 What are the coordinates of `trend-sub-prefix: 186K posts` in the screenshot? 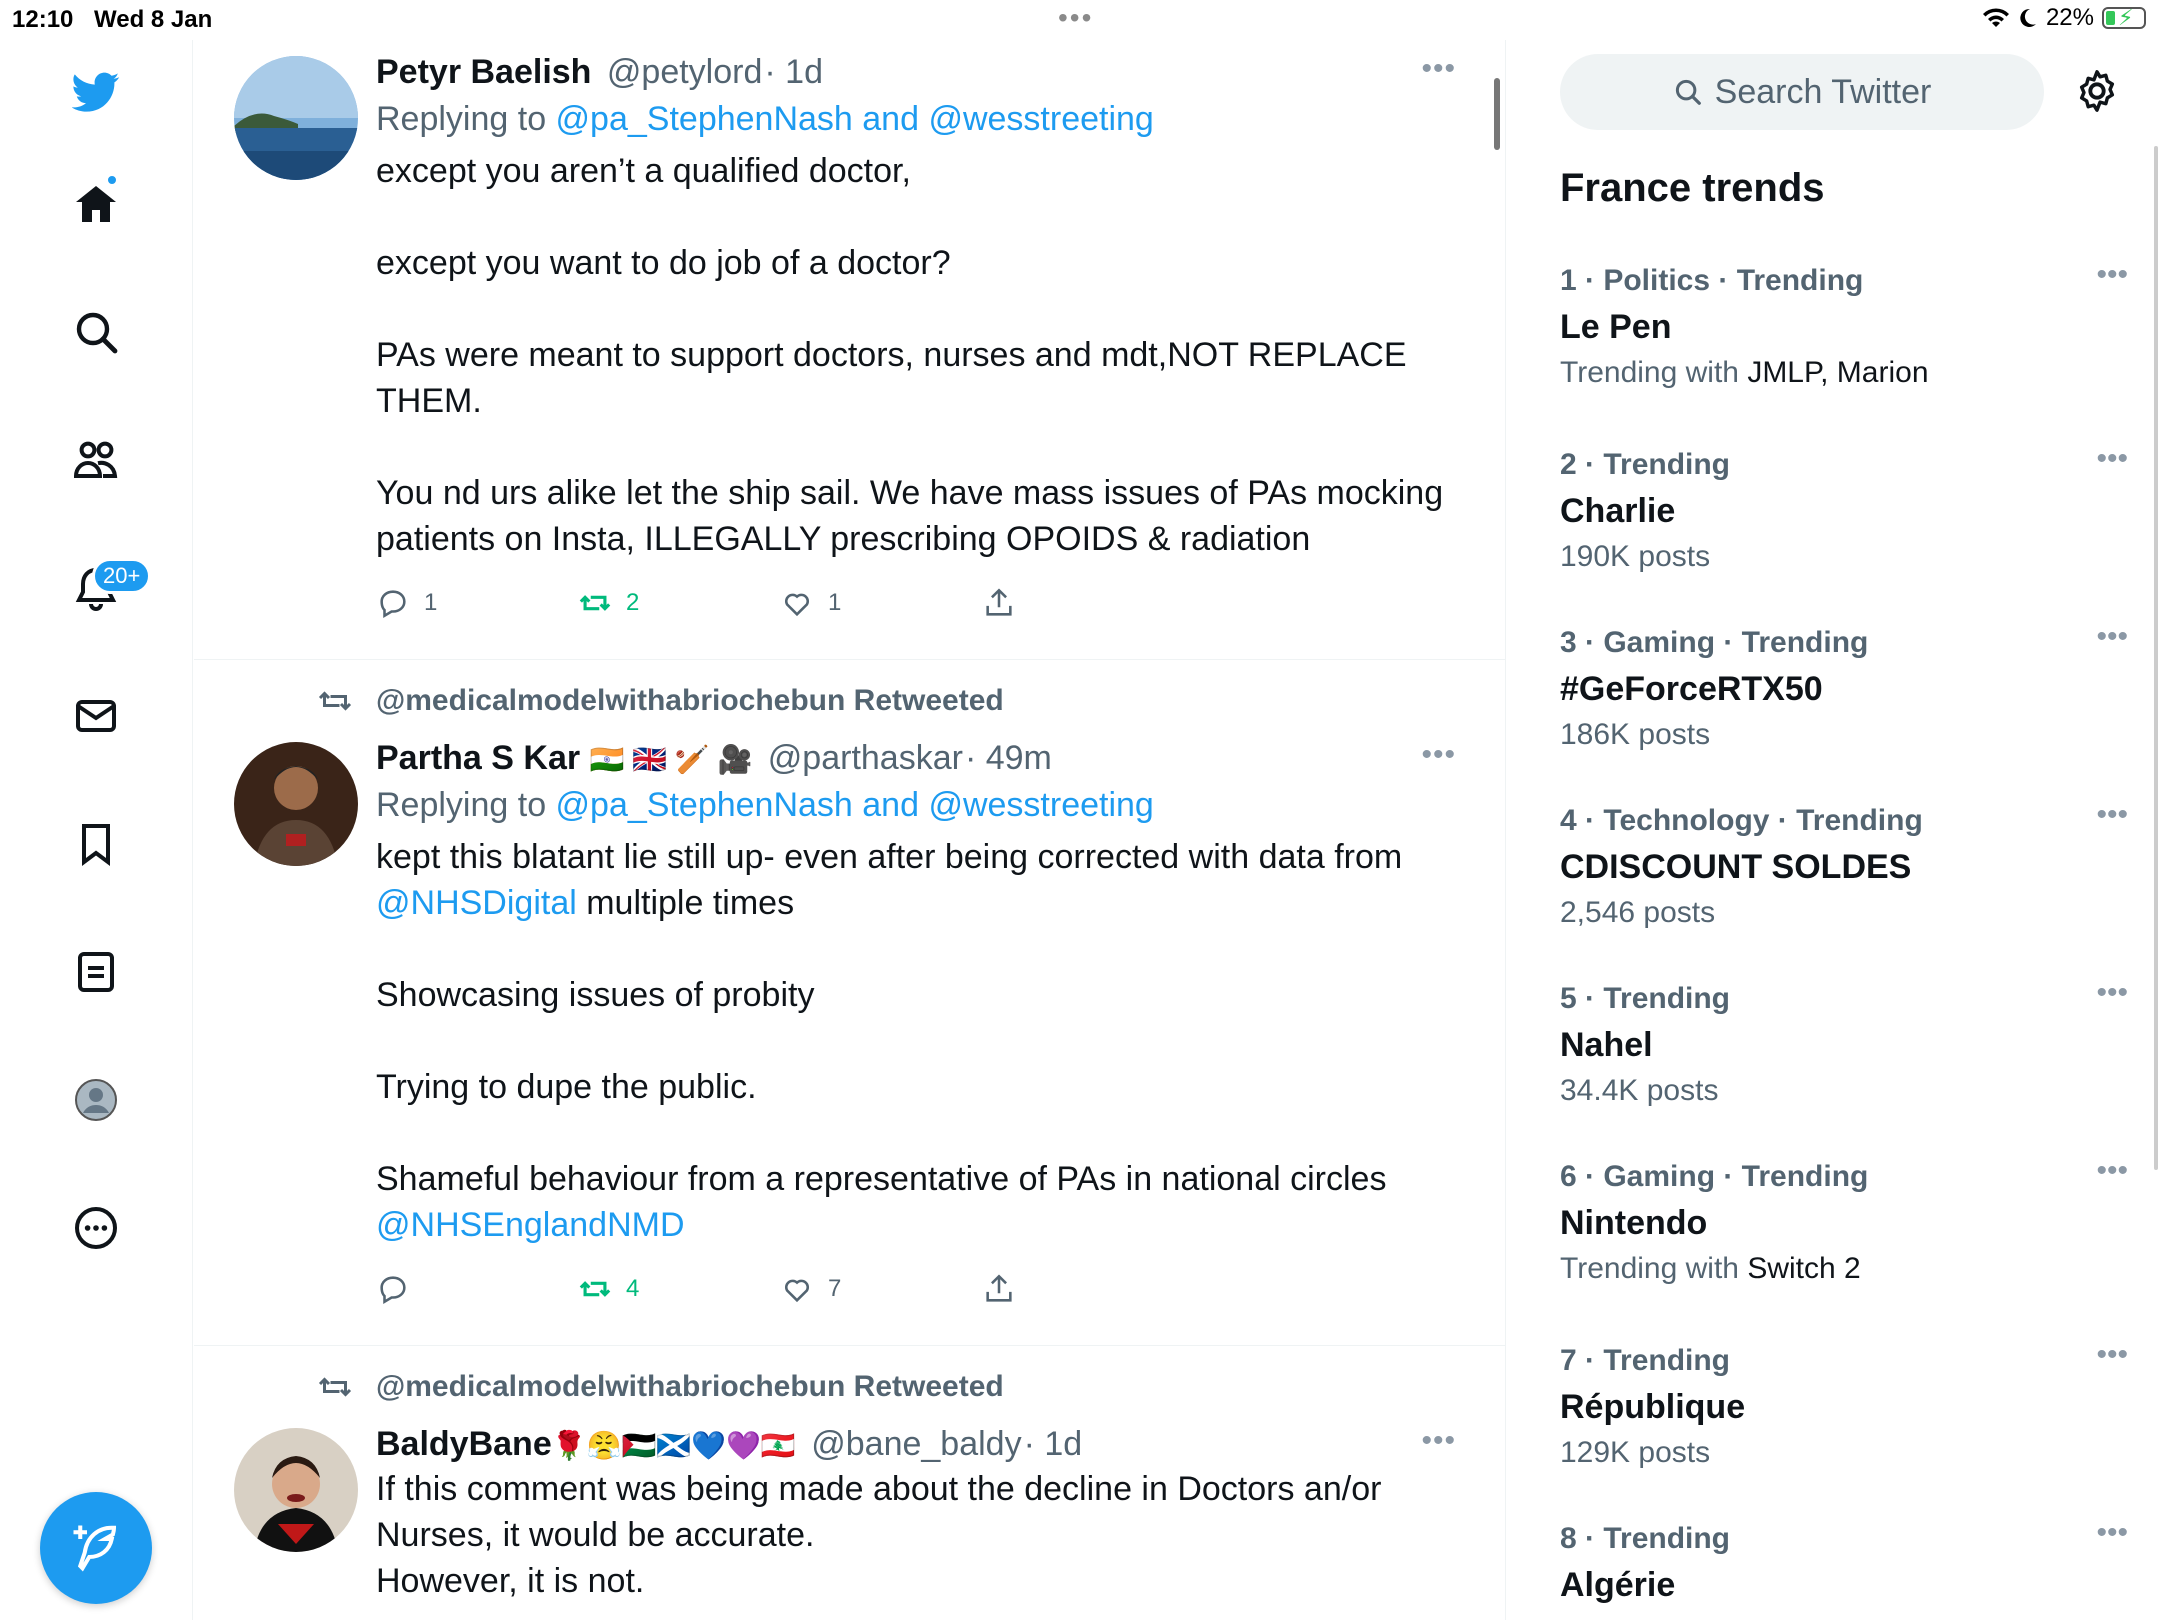 It's located at (1635, 734).